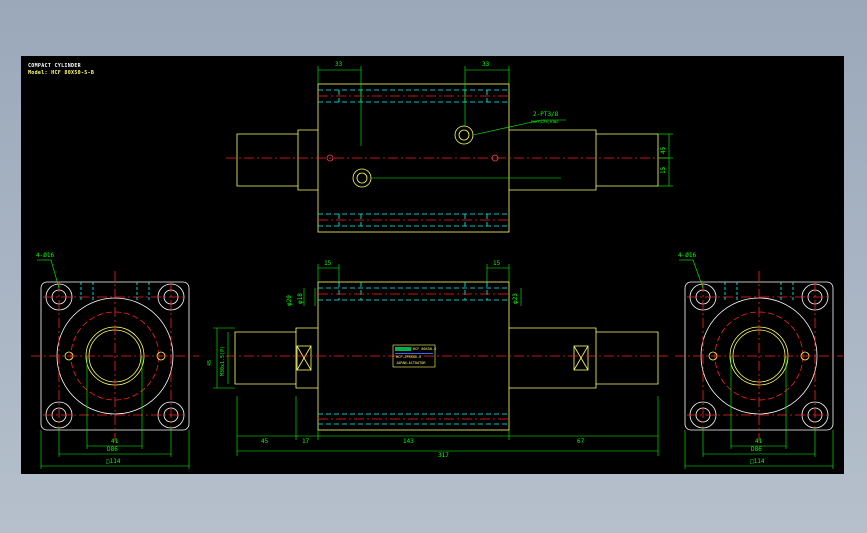  Describe the element at coordinates (45, 255) in the screenshot. I see `left-flange-holes: 4-Ø16` at that location.